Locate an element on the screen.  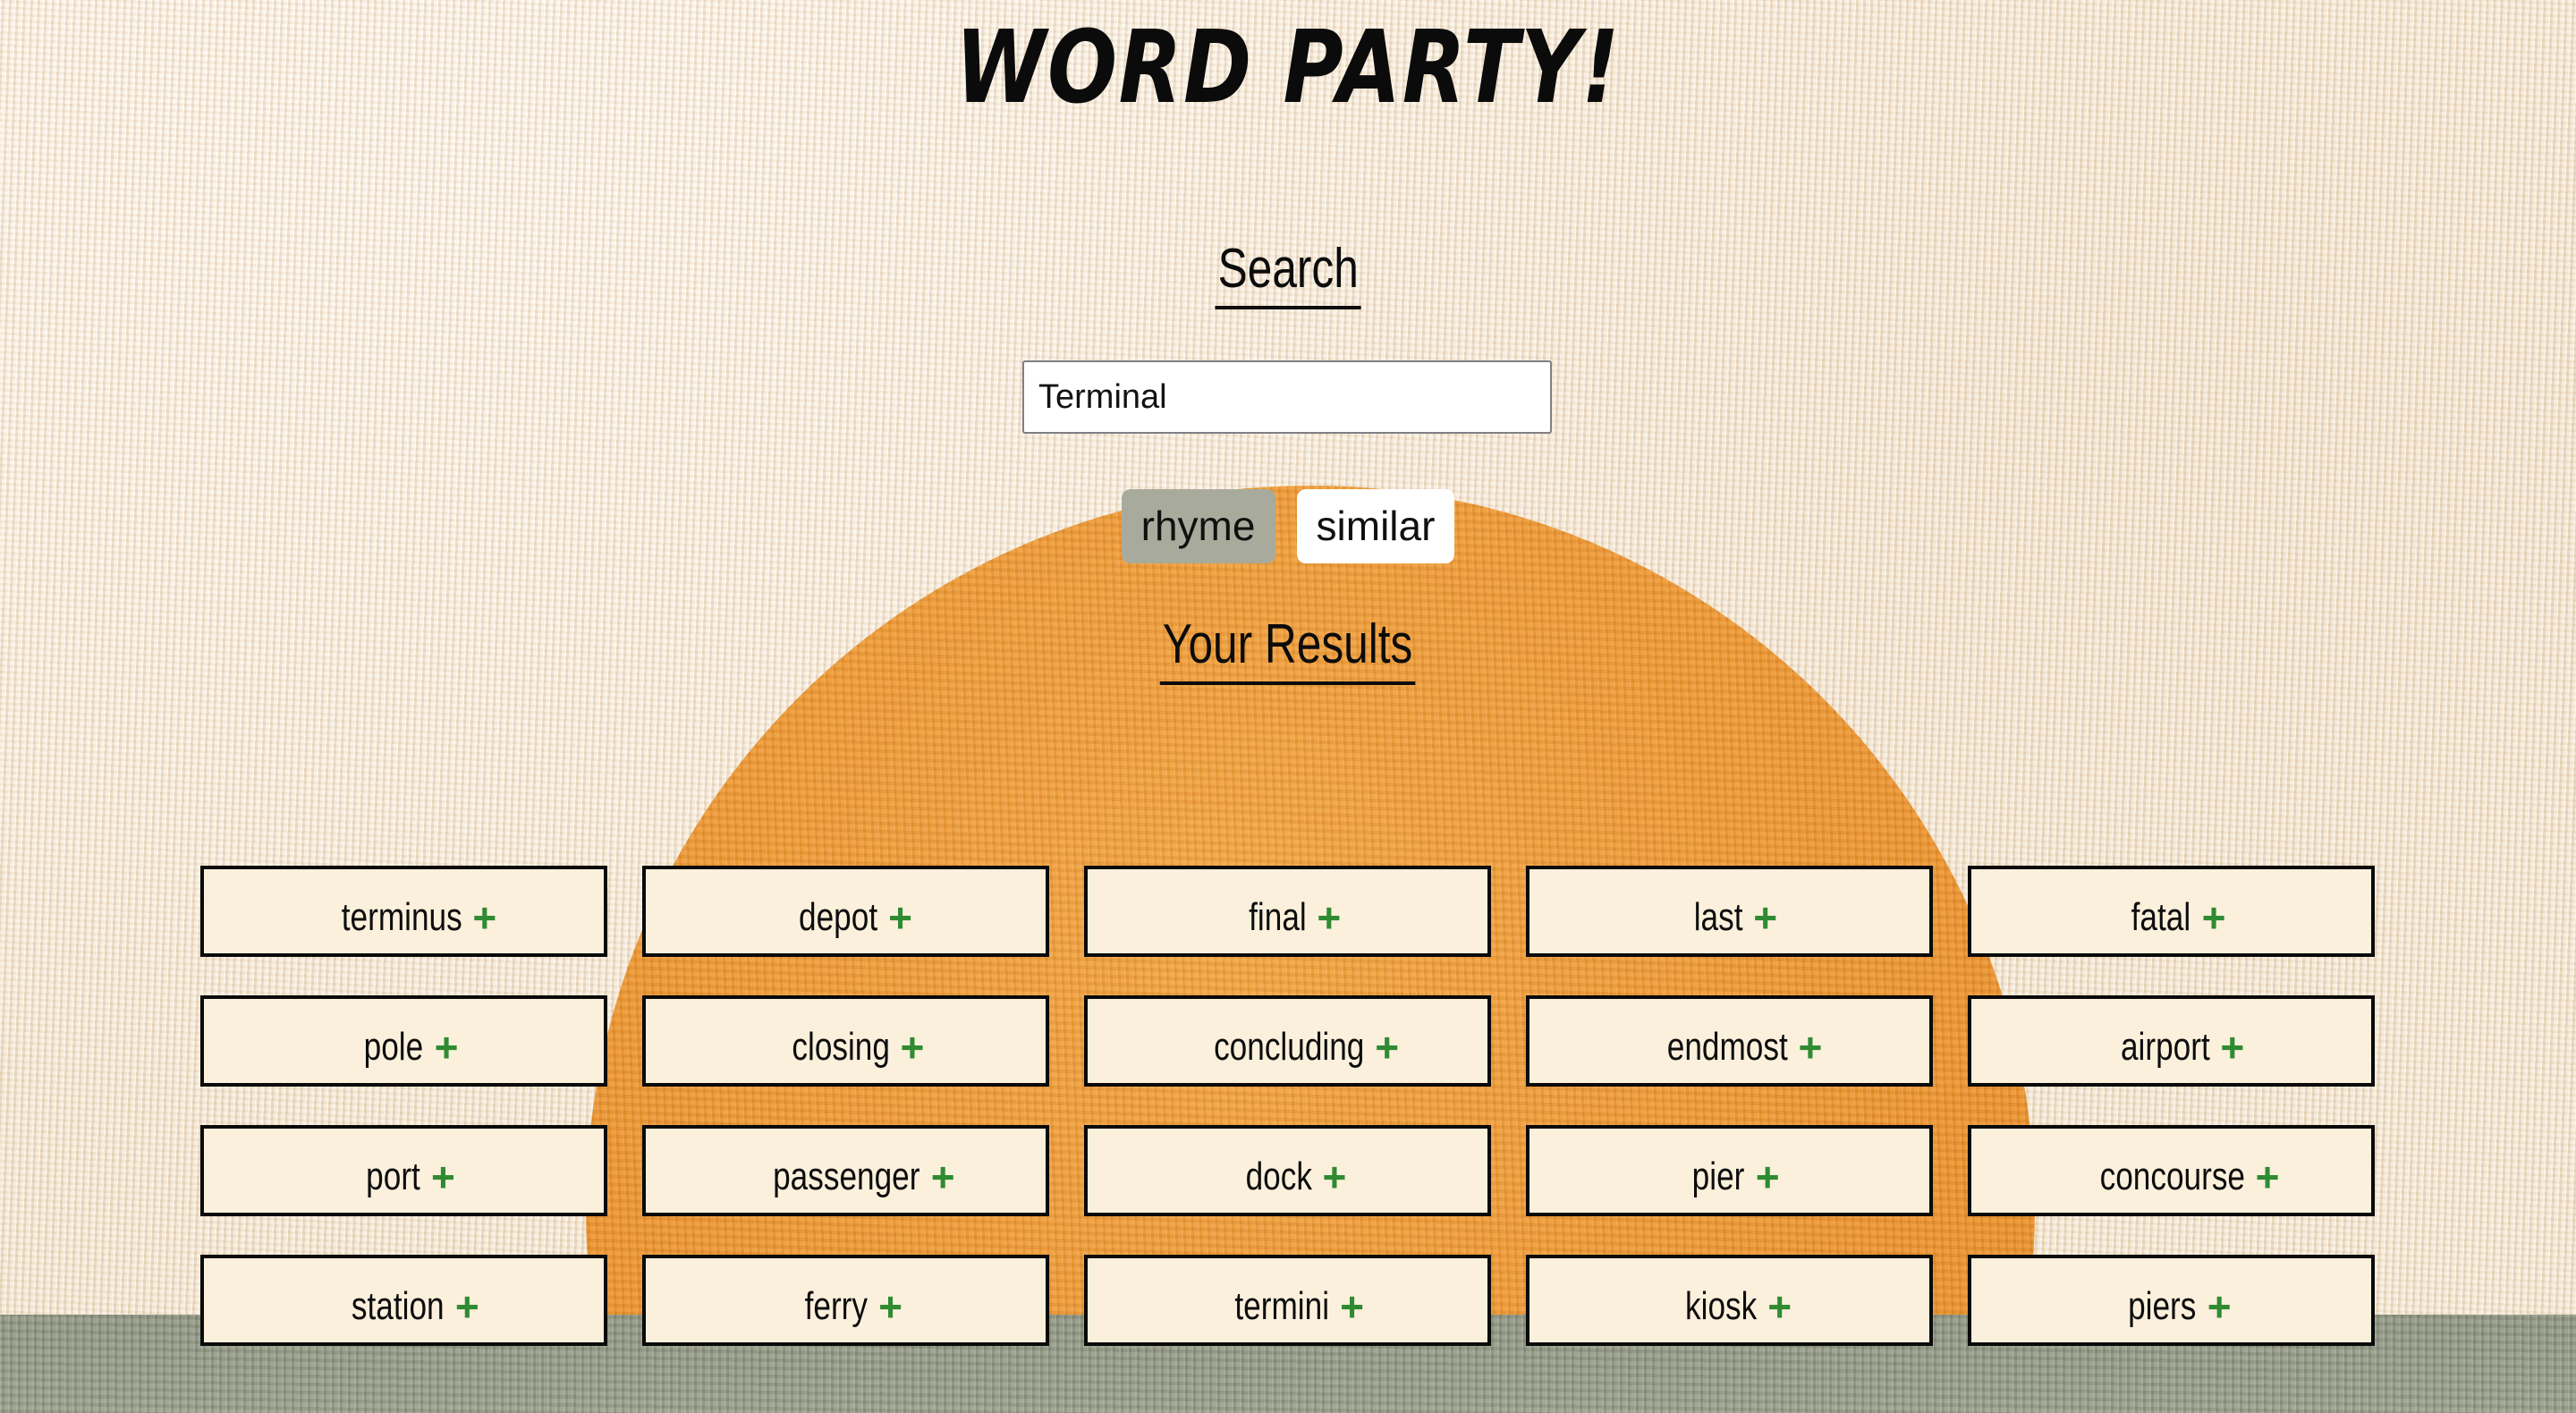
mode-button-similar: similar is located at coordinates (1375, 526).